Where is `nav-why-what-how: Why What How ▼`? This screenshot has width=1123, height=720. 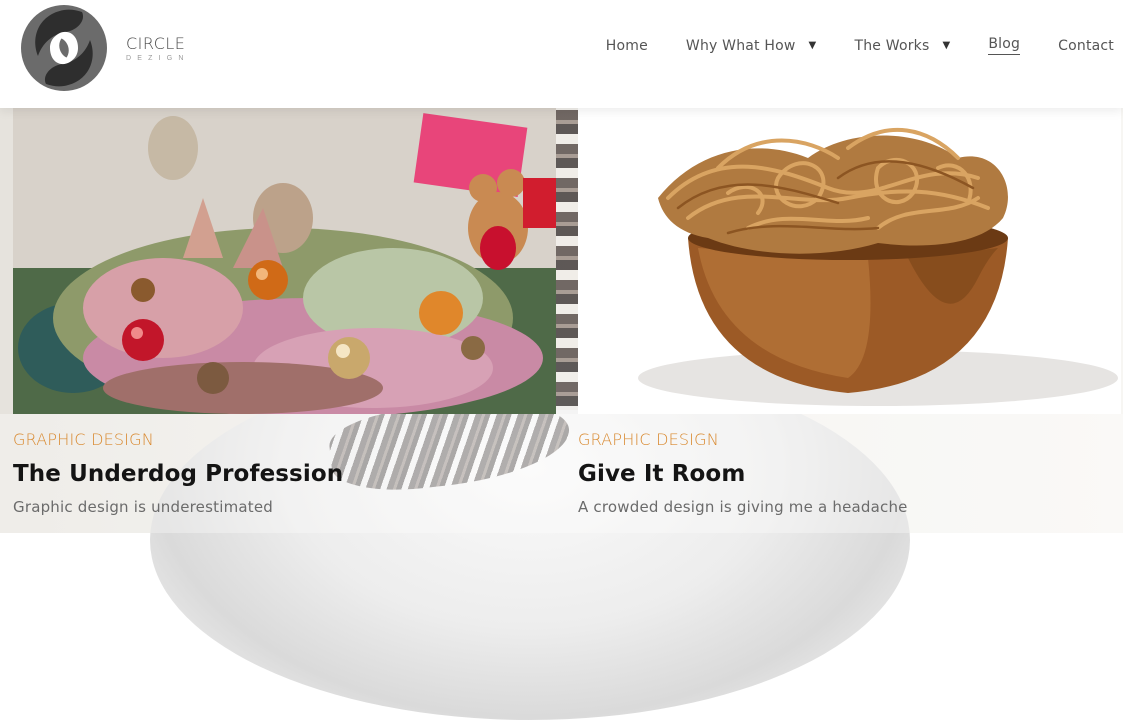 nav-why-what-how: Why What How ▼ is located at coordinates (751, 46).